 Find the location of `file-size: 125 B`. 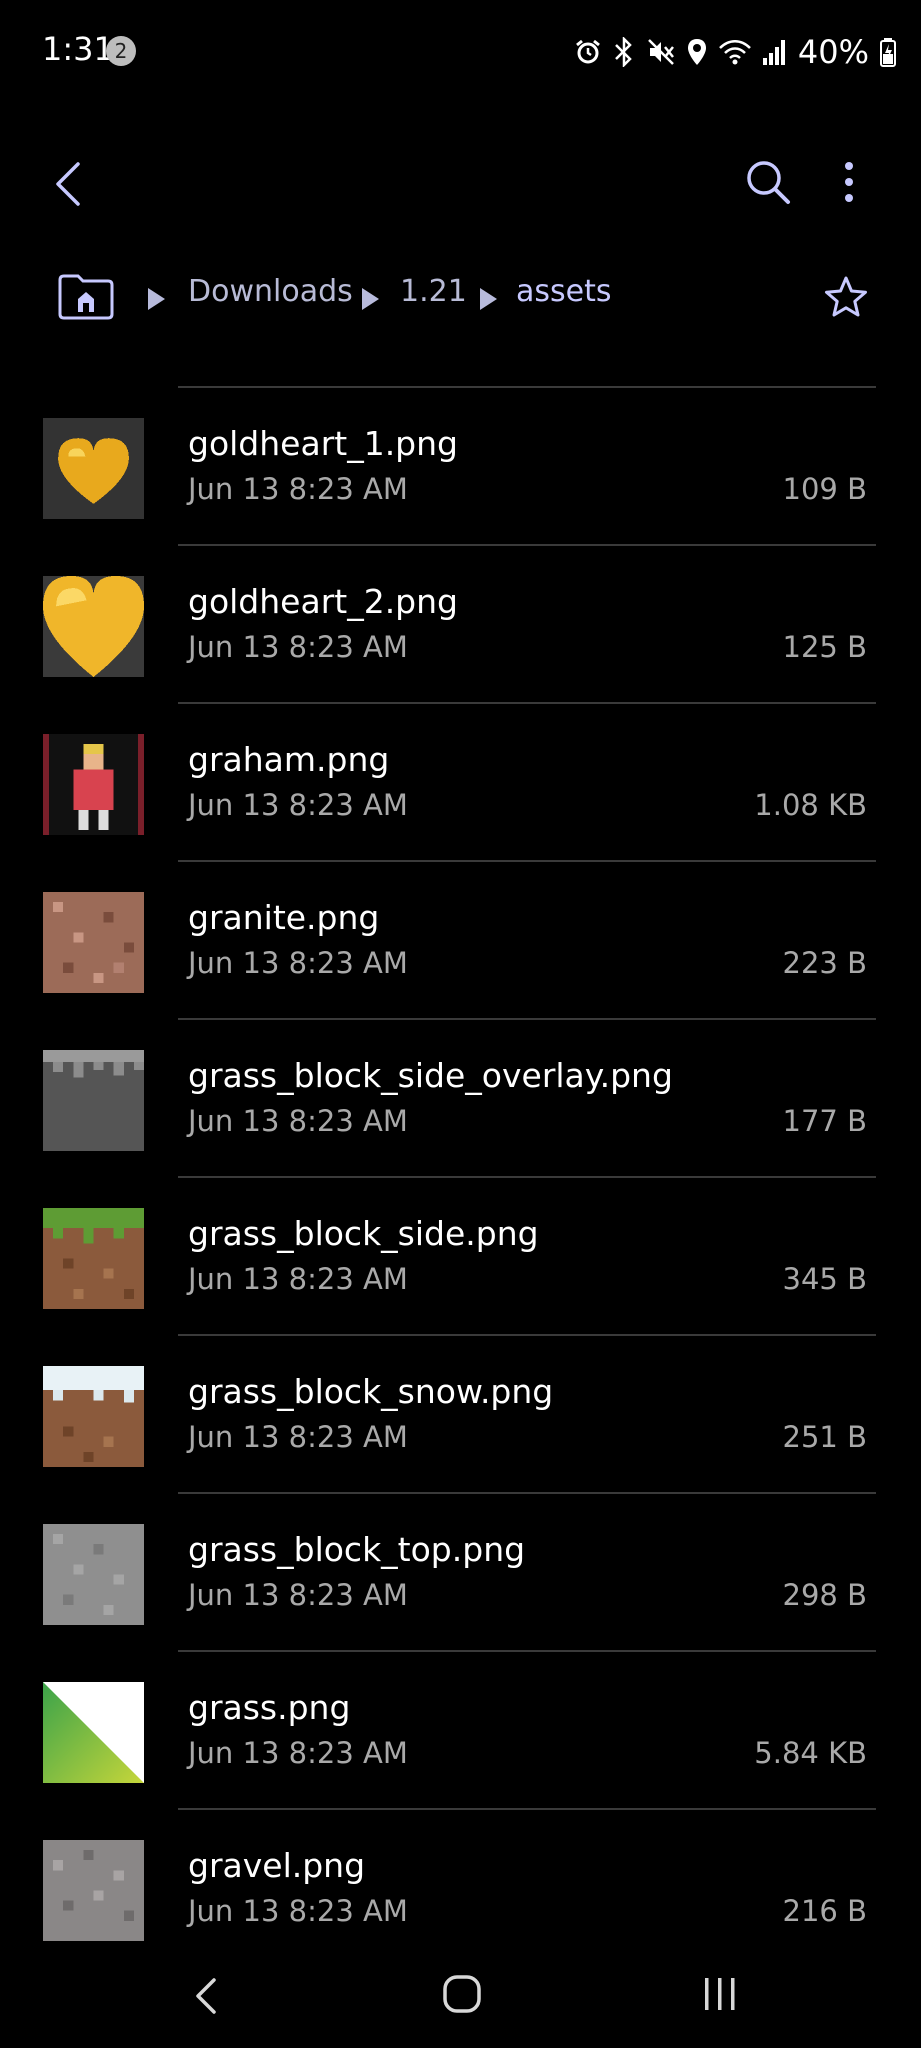

file-size: 125 B is located at coordinates (824, 647).